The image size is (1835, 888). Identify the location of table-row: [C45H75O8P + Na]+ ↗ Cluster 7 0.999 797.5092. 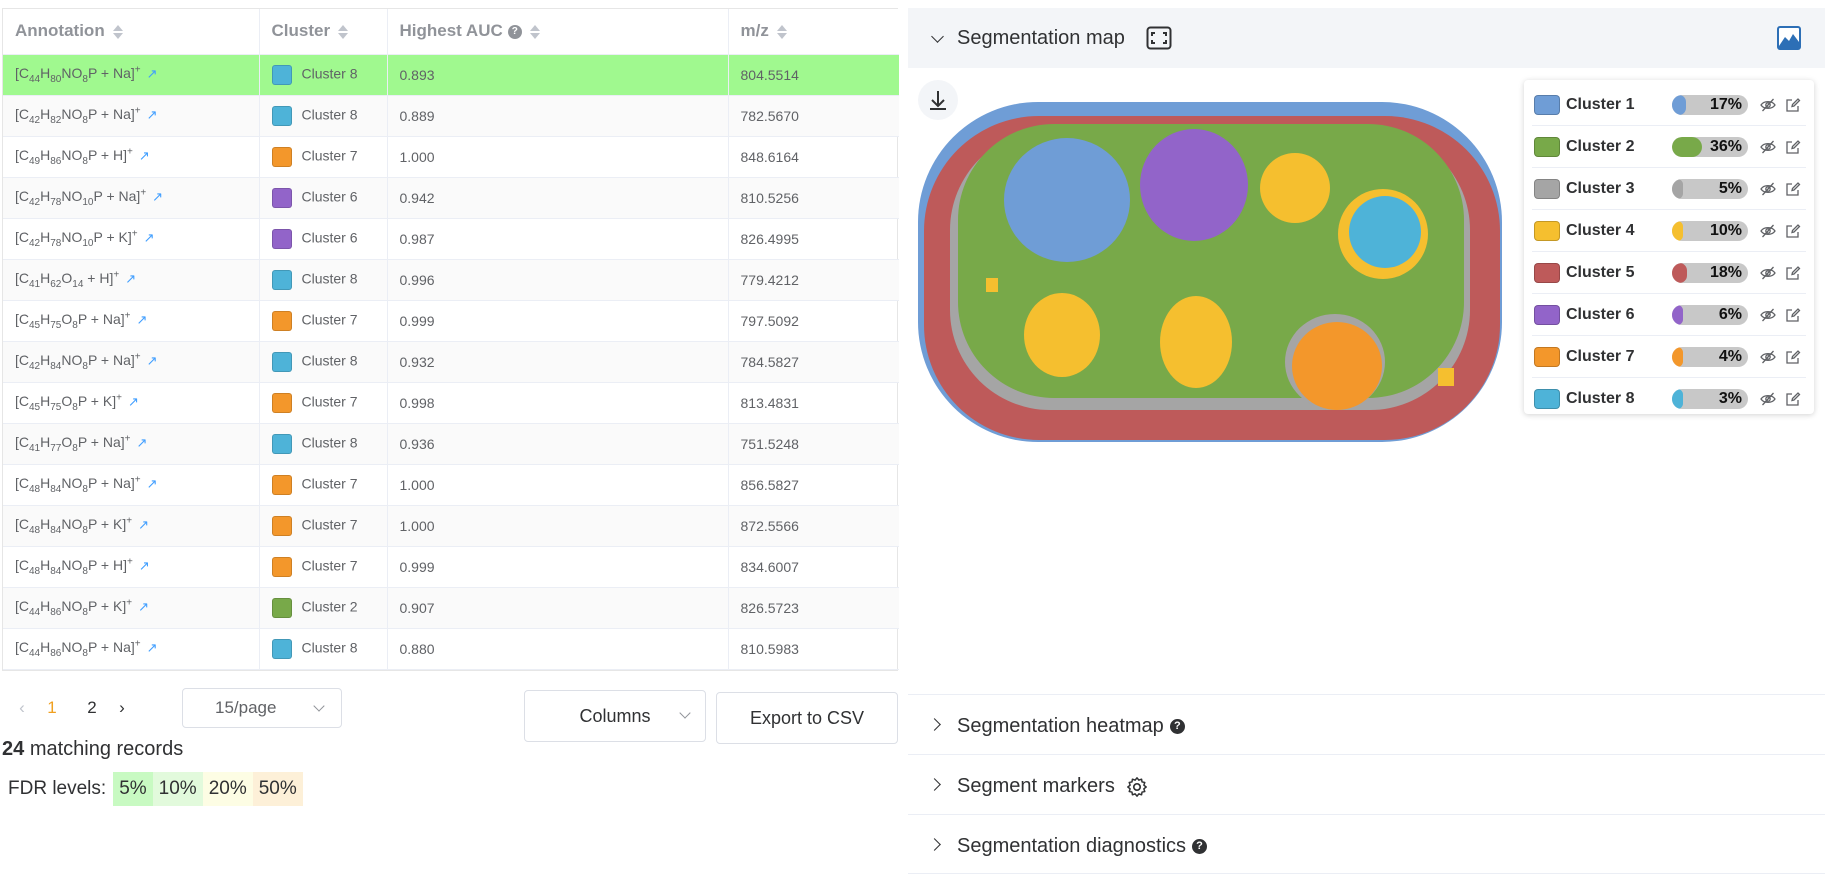
(451, 321).